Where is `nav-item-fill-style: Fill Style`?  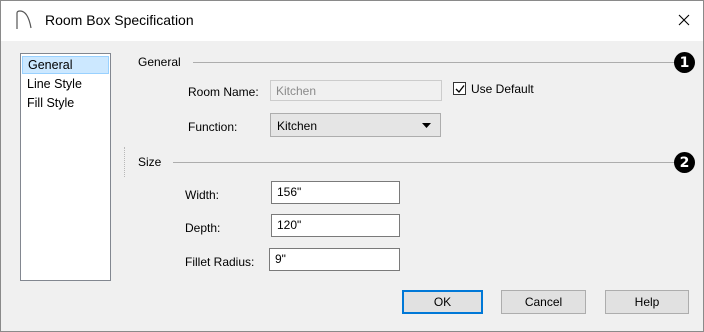
nav-item-fill-style: Fill Style is located at coordinates (65, 103).